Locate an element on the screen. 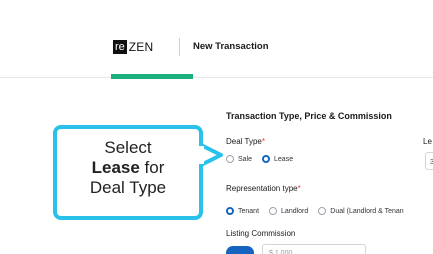 Image resolution: width=433 pixels, height=254 pixels. representation-dual-radio is located at coordinates (322, 211).